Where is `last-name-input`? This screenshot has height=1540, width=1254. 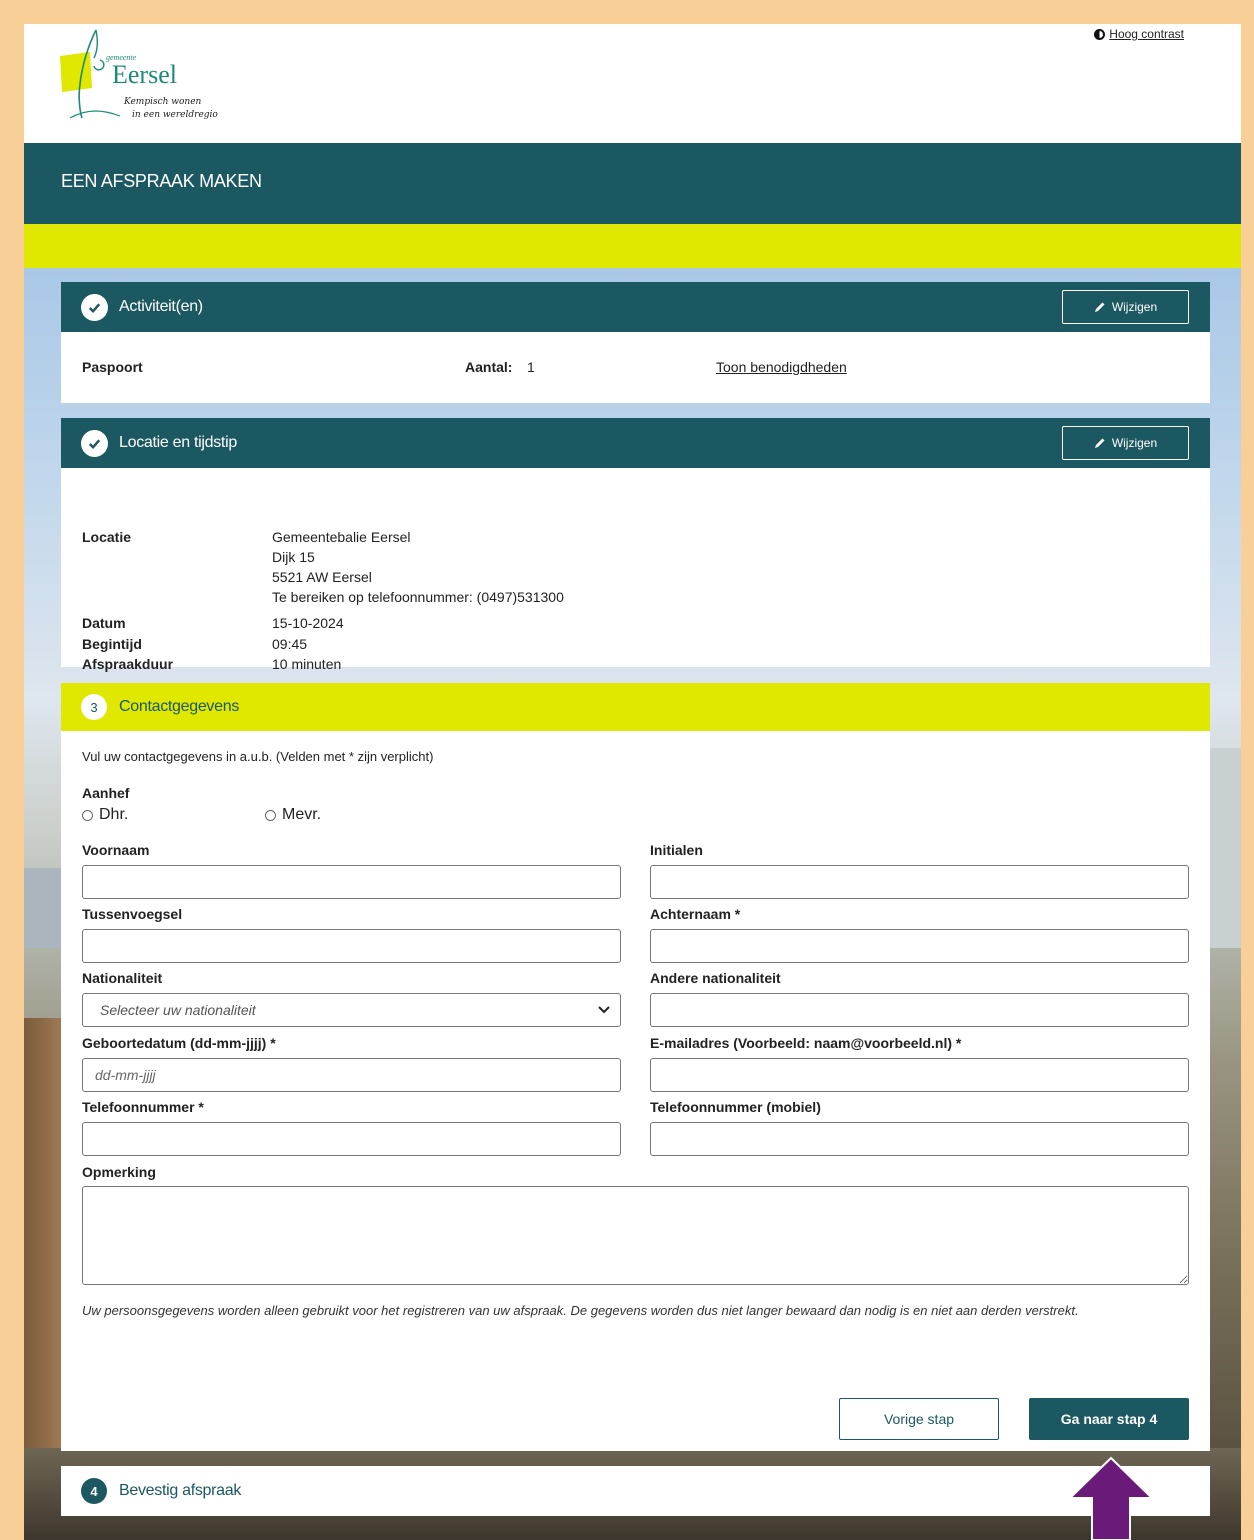 last-name-input is located at coordinates (919, 946).